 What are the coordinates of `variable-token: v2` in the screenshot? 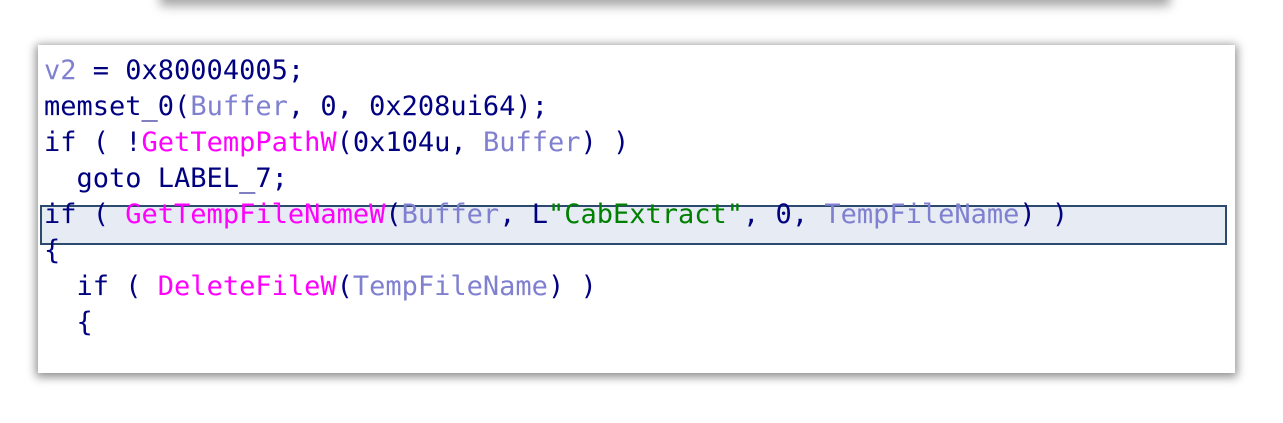 It's located at (60, 70).